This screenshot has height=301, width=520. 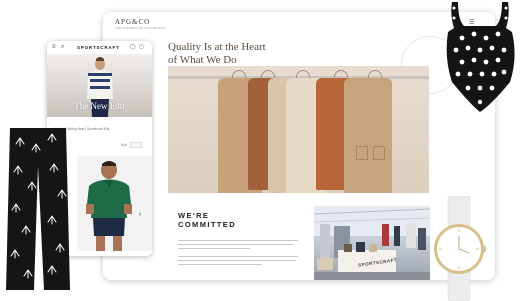 What do you see at coordinates (368, 135) in the screenshot?
I see `tan-utility-jacket` at bounding box center [368, 135].